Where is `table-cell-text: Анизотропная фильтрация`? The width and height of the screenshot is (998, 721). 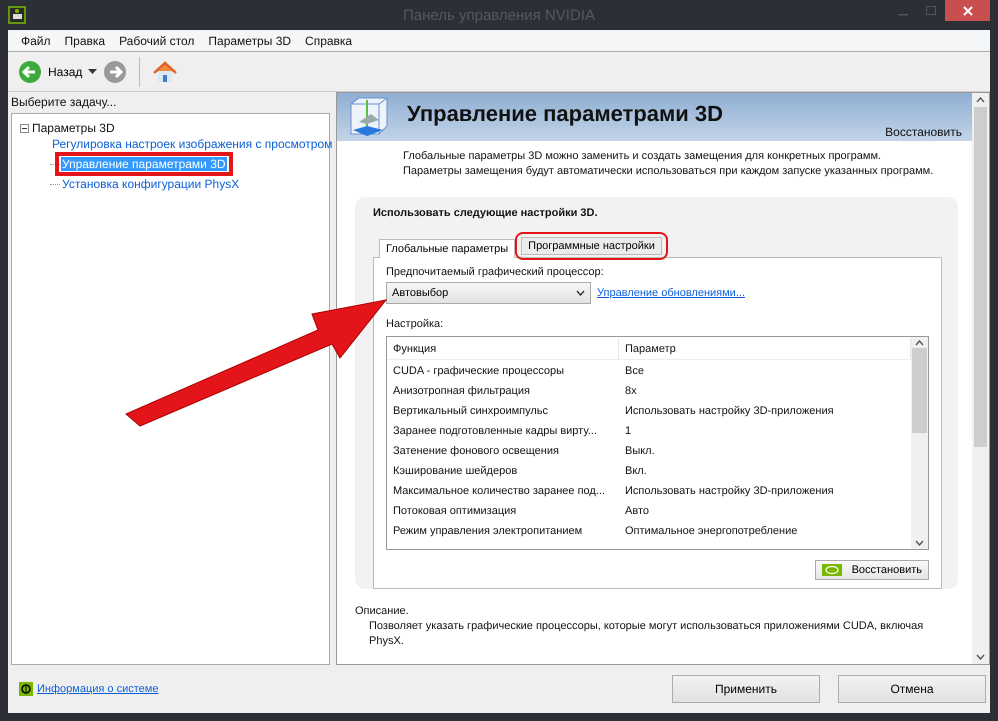 table-cell-text: Анизотропная фильтрация is located at coordinates (461, 391).